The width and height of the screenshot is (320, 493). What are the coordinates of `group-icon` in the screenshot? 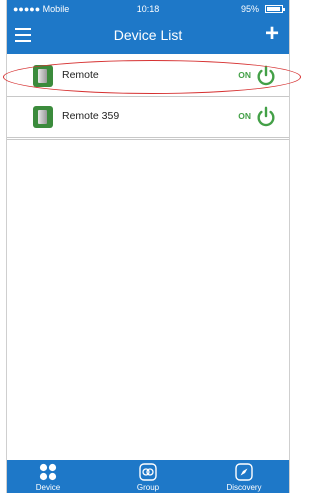 It's located at (148, 472).